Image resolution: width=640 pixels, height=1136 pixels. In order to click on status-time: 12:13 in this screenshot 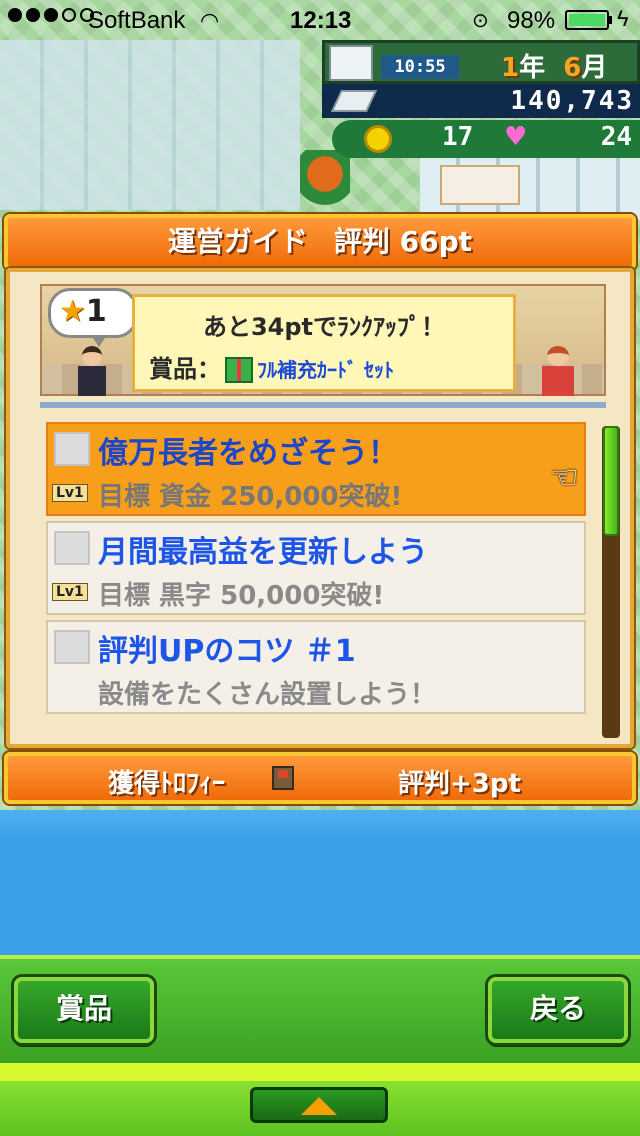, I will do `click(321, 20)`.